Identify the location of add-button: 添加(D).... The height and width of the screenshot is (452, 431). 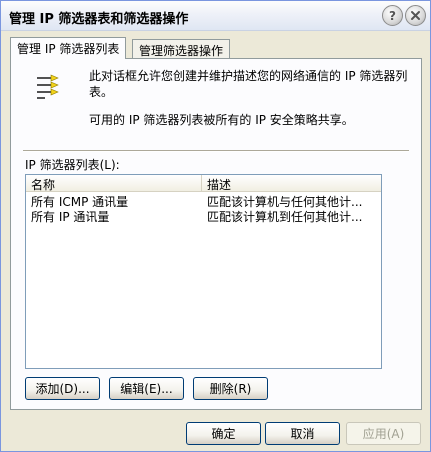
(62, 388).